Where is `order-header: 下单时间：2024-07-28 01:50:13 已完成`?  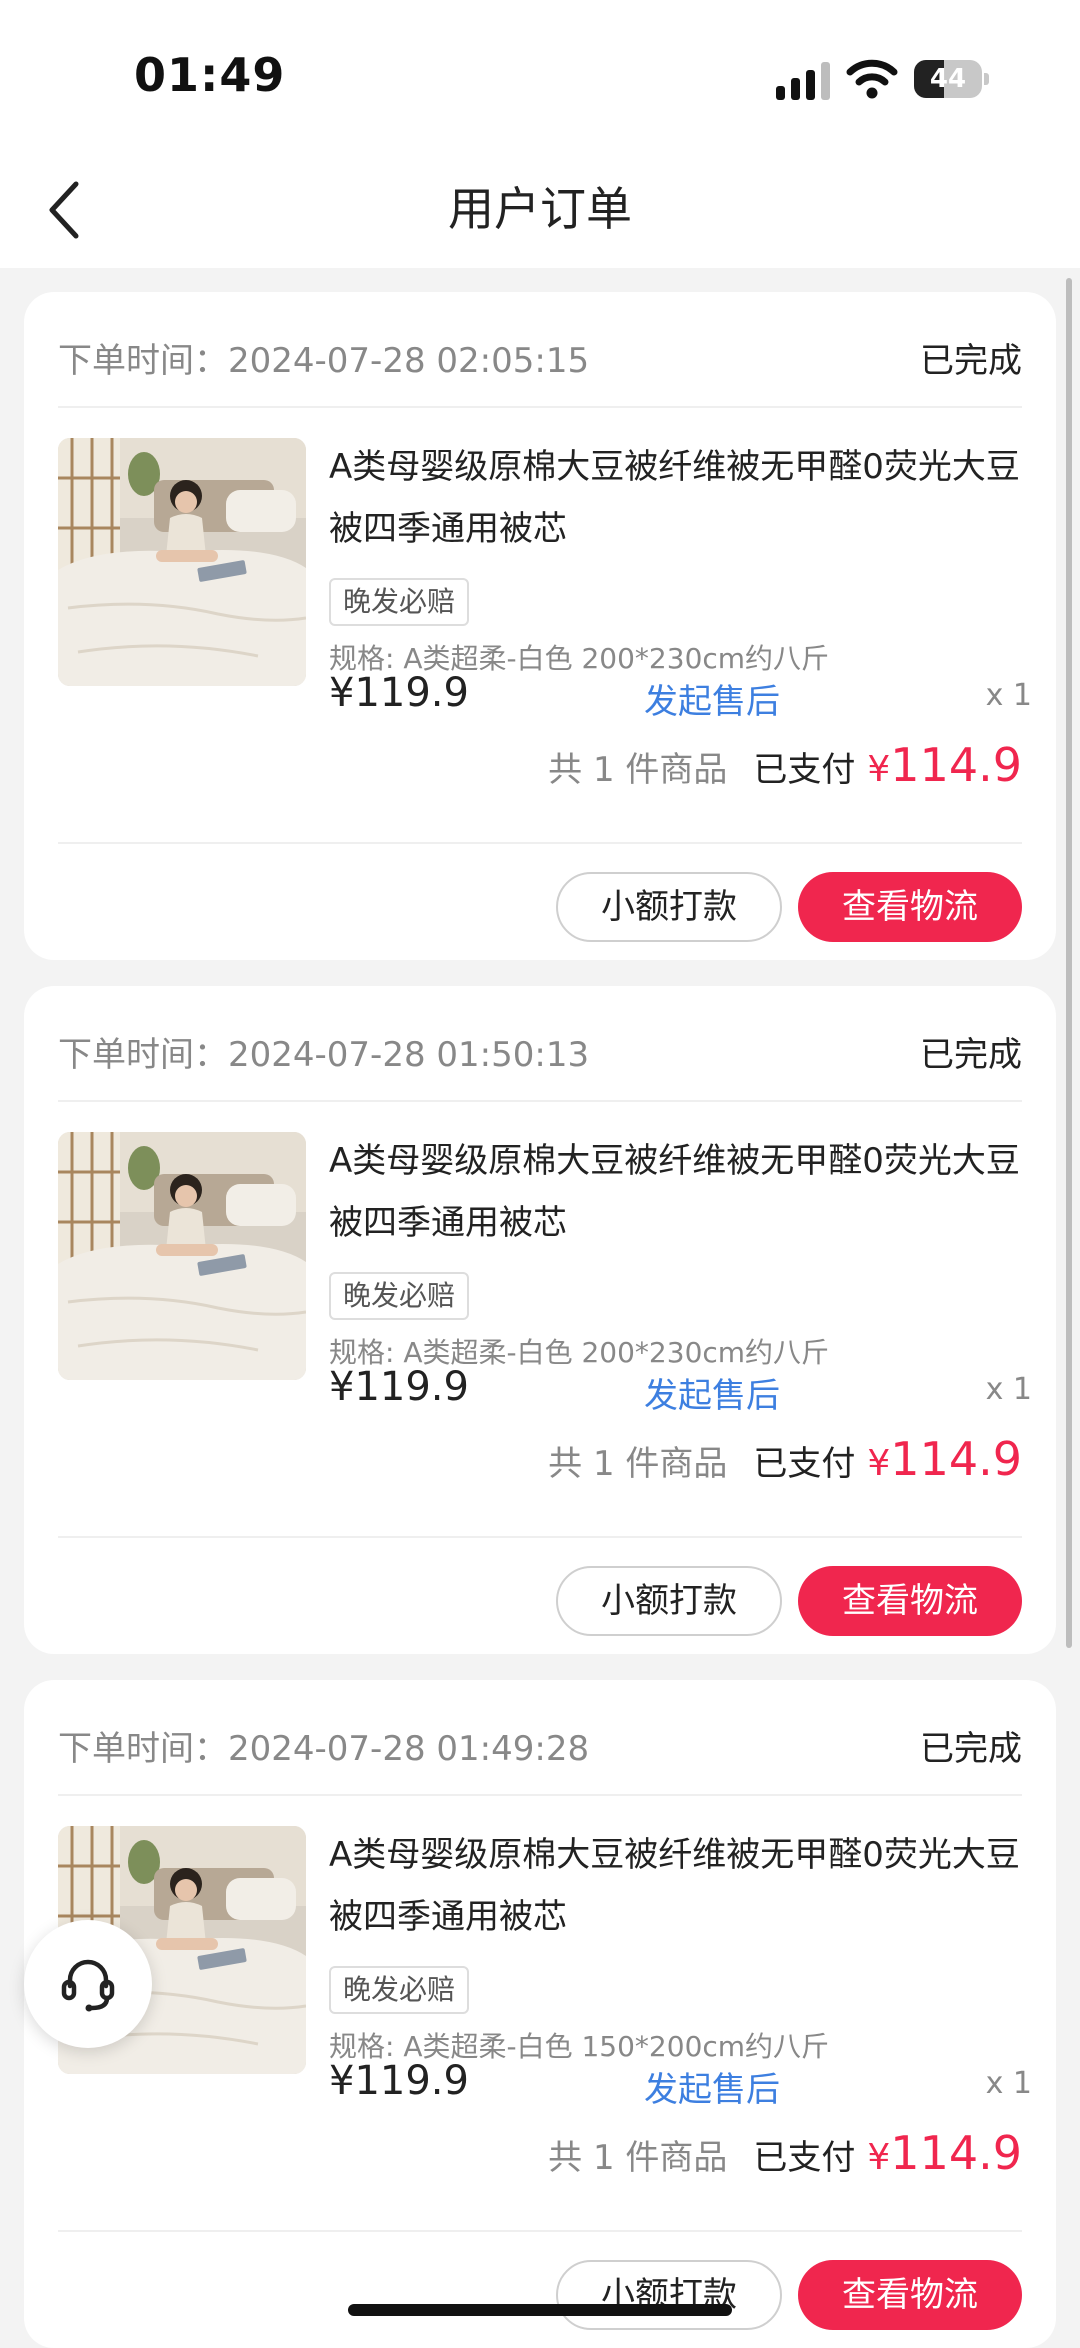 order-header: 下单时间：2024-07-28 01:50:13 已完成 is located at coordinates (540, 1056).